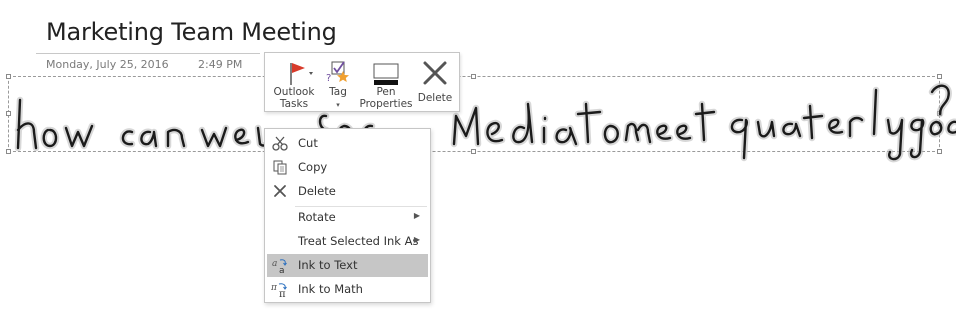 The height and width of the screenshot is (323, 956). I want to click on outlook-tasks-button: Outlook Tasks, so click(294, 83).